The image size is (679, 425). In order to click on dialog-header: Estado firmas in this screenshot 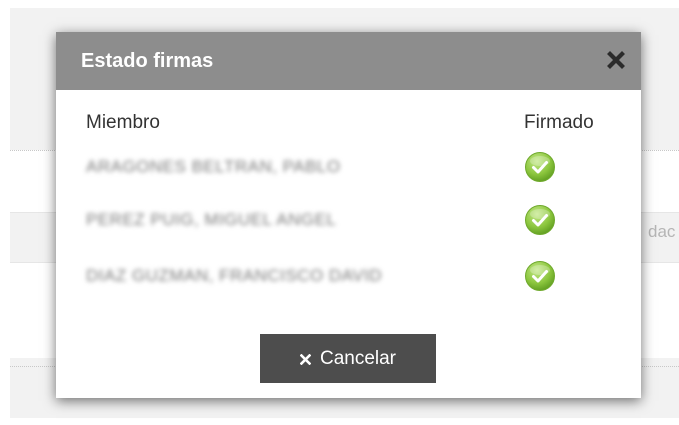, I will do `click(348, 61)`.